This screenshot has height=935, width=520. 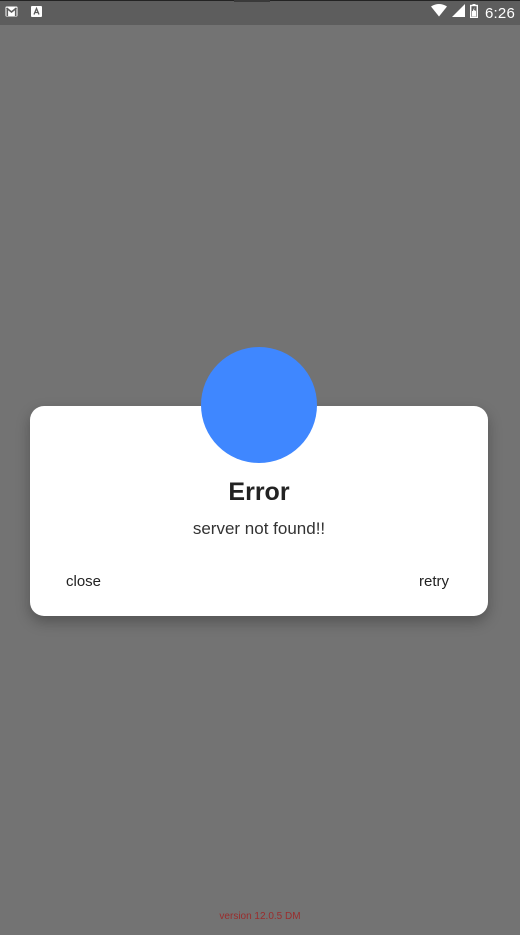 What do you see at coordinates (458, 13) in the screenshot?
I see `signal-icon` at bounding box center [458, 13].